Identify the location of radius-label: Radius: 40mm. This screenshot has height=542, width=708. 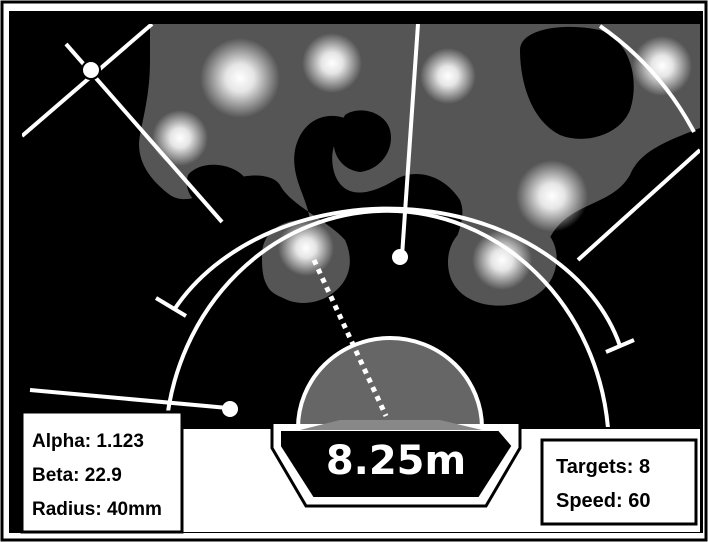
(97, 509).